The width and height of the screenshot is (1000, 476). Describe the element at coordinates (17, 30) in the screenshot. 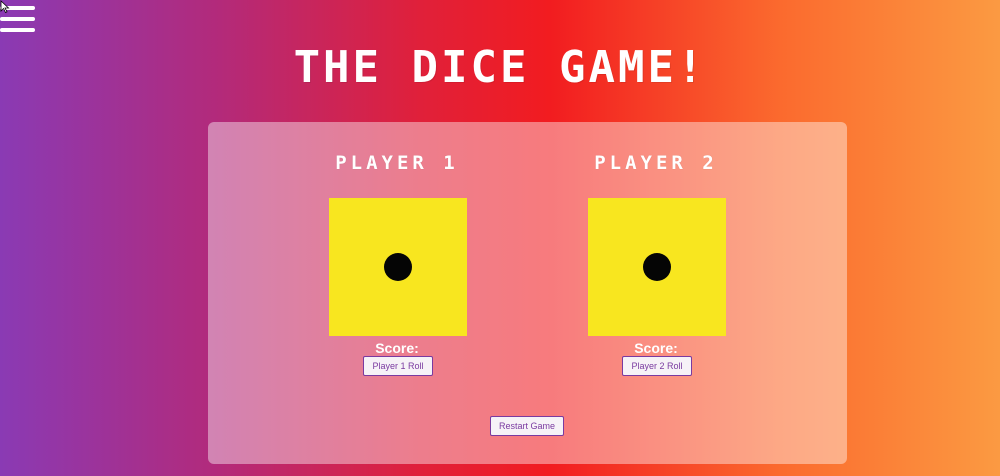

I see `menu-bar-bottom` at that location.